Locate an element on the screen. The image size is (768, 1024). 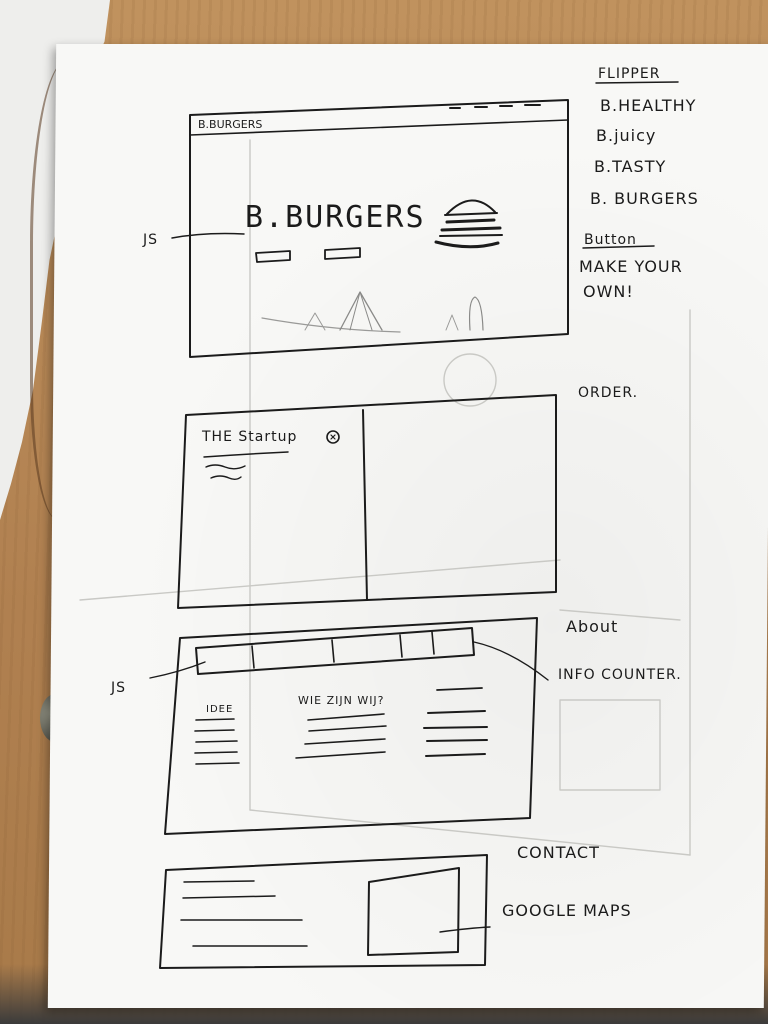
flipper-underline is located at coordinates (637, 82).